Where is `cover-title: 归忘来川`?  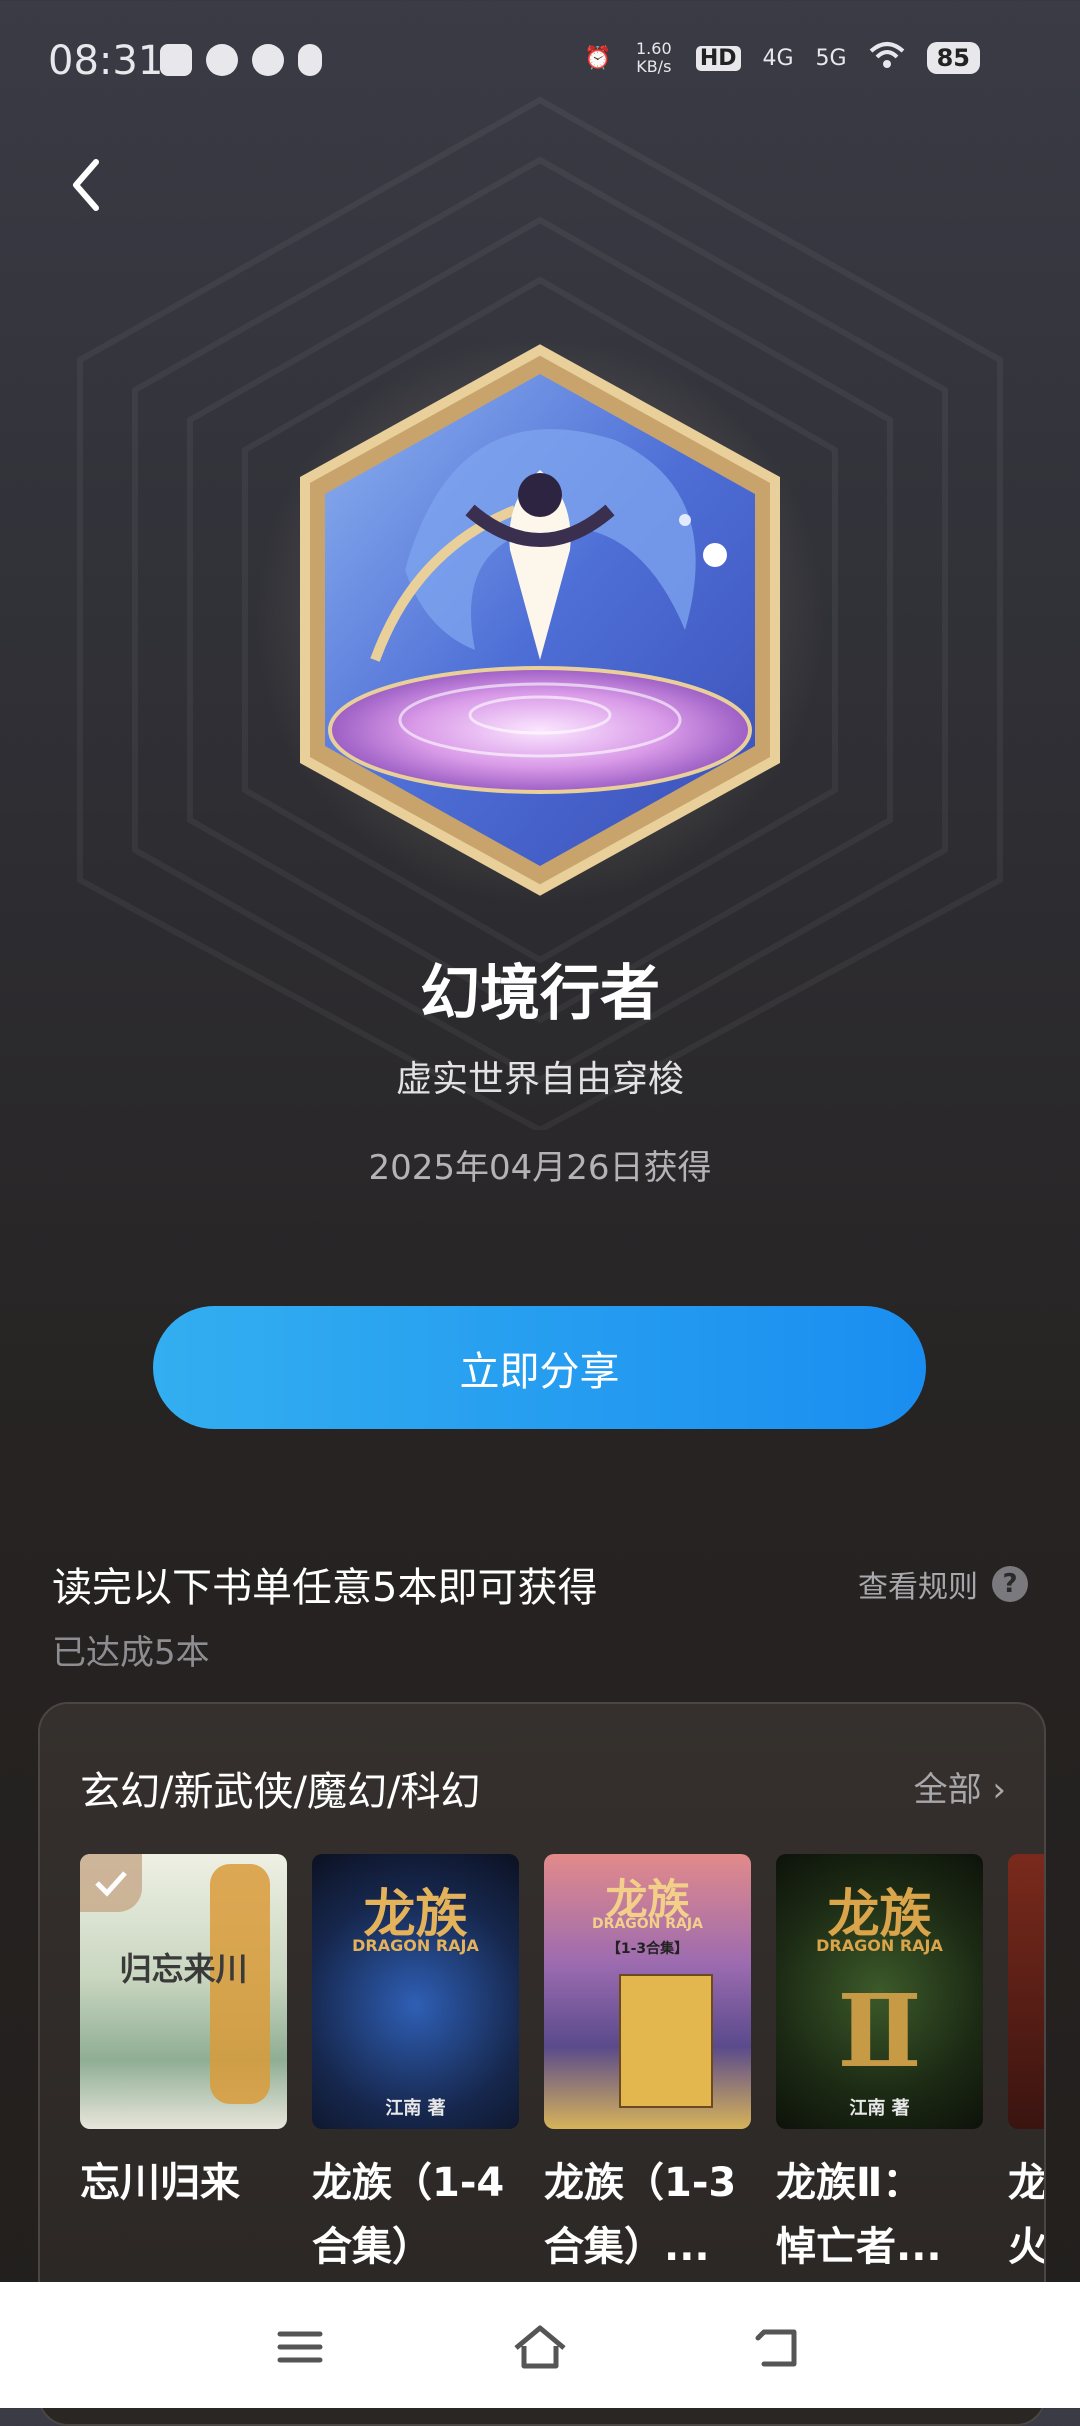 cover-title: 归忘来川 is located at coordinates (183, 1969).